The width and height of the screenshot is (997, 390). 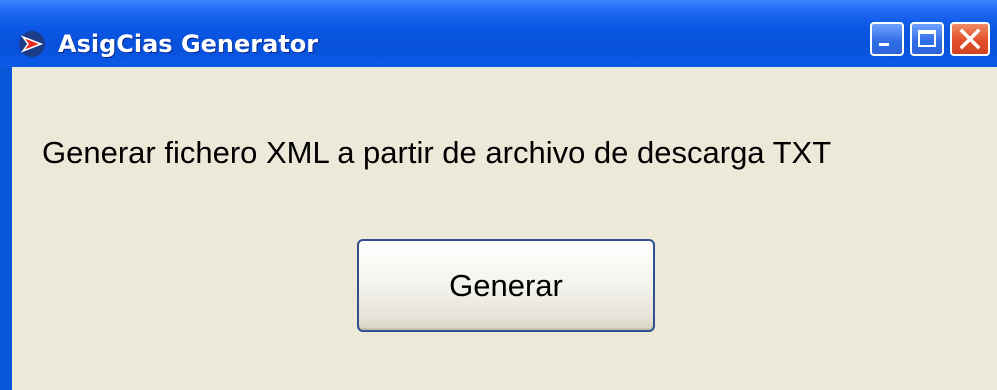 What do you see at coordinates (188, 44) in the screenshot?
I see `window-title: AsigCias Generator` at bounding box center [188, 44].